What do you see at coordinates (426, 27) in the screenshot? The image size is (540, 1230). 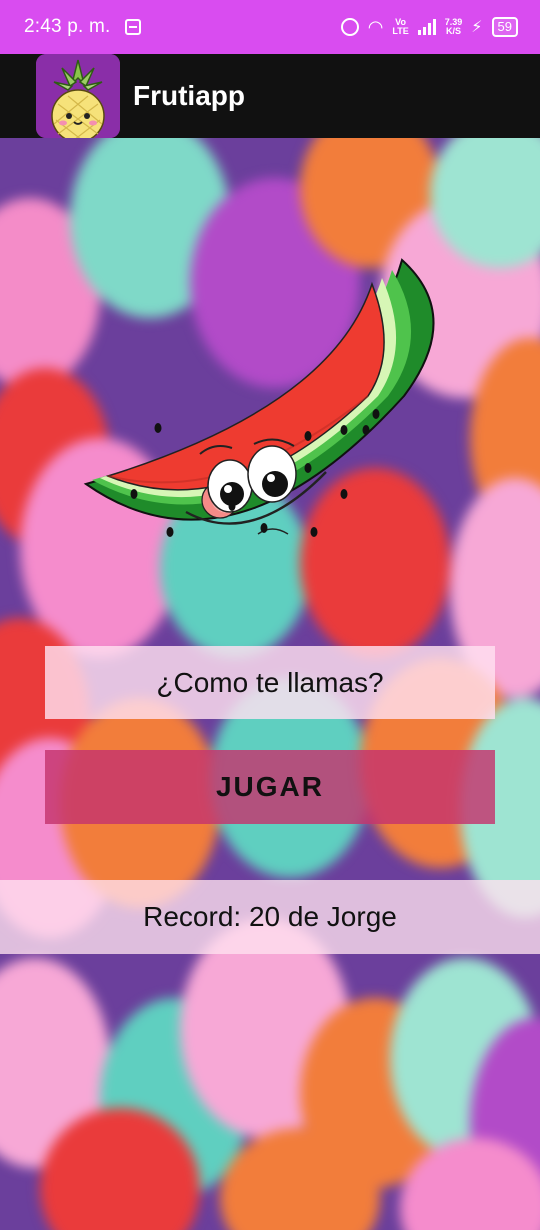 I see `signal-icon` at bounding box center [426, 27].